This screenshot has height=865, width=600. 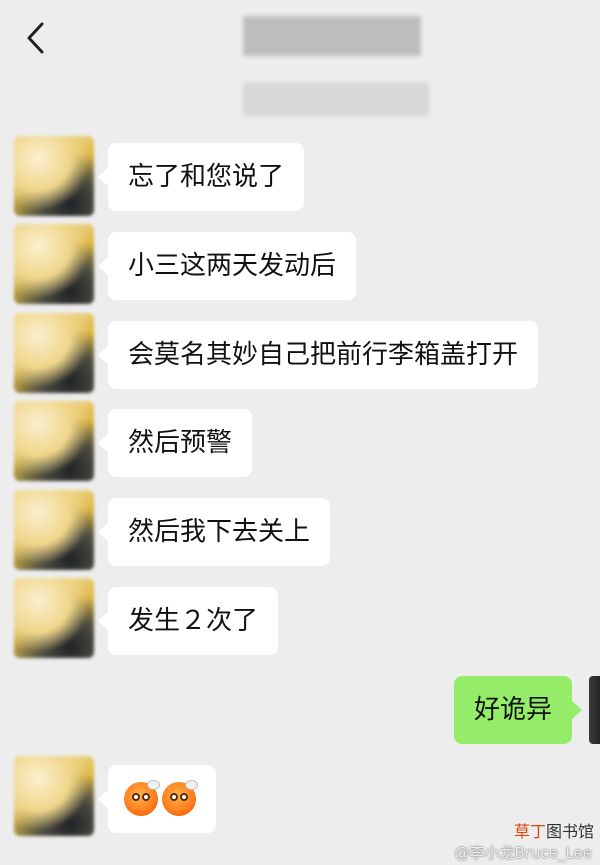 I want to click on message-text: 会莫名其妙自己把前行李箱盖打开, so click(x=323, y=355).